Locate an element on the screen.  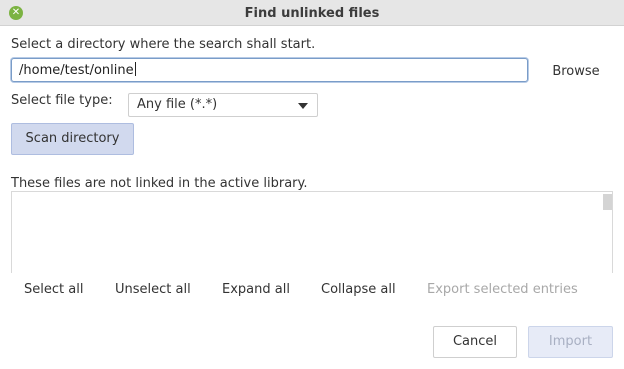
window-title: Find unlinked files is located at coordinates (312, 13).